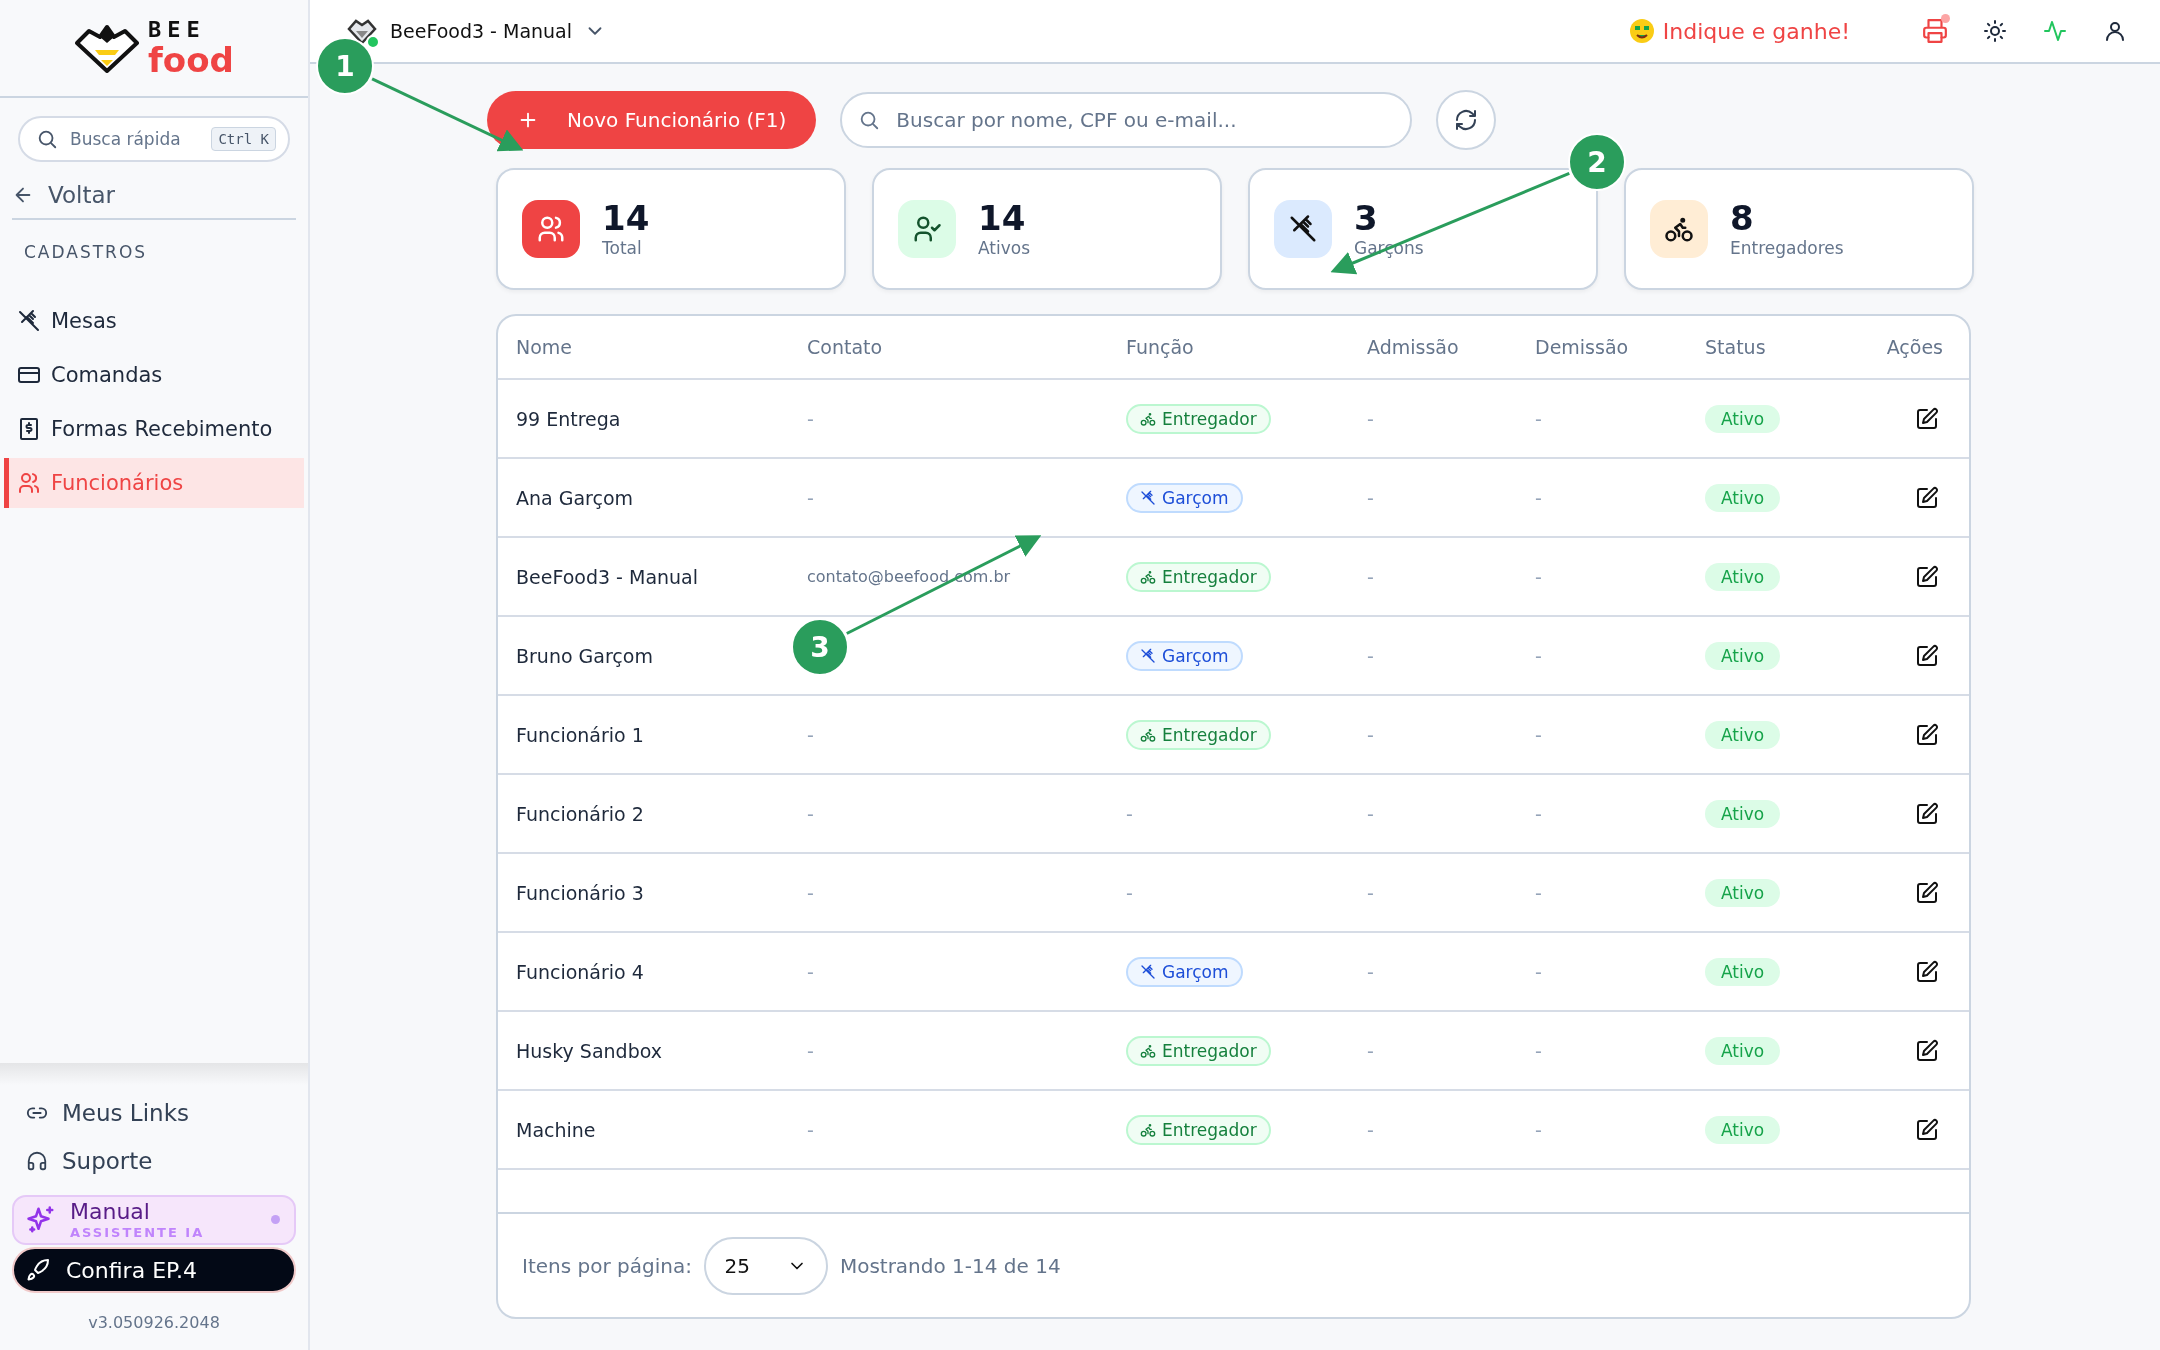 The height and width of the screenshot is (1350, 2160). Describe the element at coordinates (1582, 347) in the screenshot. I see `column-header: Demissão` at that location.